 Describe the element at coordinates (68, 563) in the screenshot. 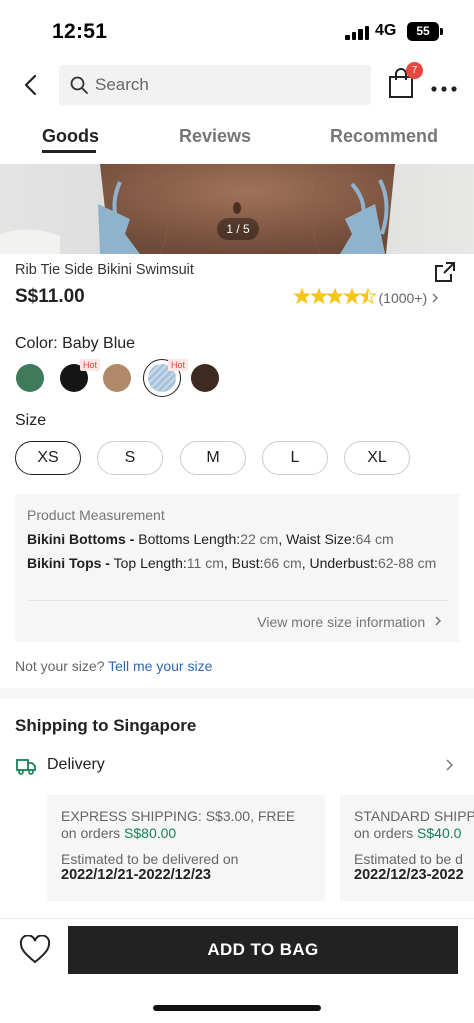

I see `tops-name: Bikini Tops -` at that location.